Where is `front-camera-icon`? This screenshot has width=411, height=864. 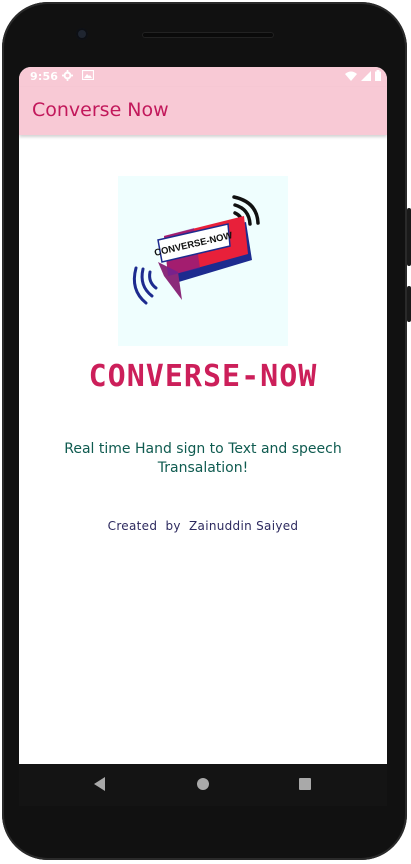
front-camera-icon is located at coordinates (82, 34).